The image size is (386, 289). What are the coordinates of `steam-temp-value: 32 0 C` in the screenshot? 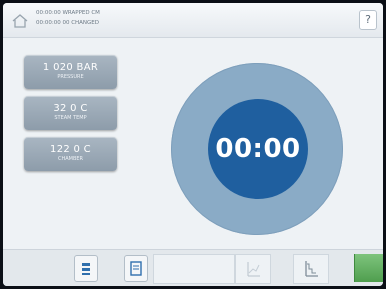 It's located at (70, 108).